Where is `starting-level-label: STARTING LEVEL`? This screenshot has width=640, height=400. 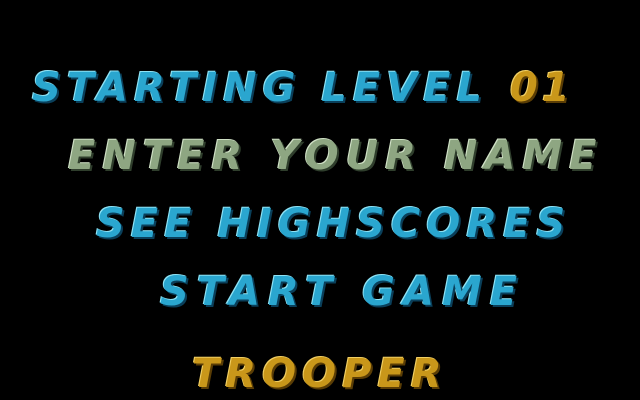 starting-level-label: STARTING LEVEL is located at coordinates (260, 88).